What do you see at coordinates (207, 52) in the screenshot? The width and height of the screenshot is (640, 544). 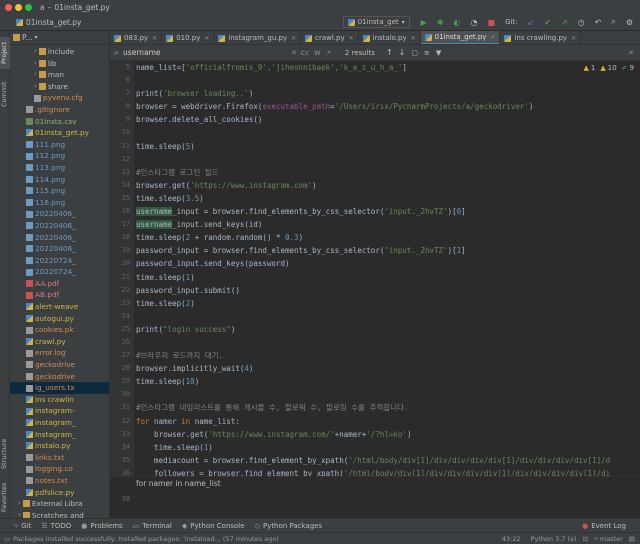 I see `search-input: username` at bounding box center [207, 52].